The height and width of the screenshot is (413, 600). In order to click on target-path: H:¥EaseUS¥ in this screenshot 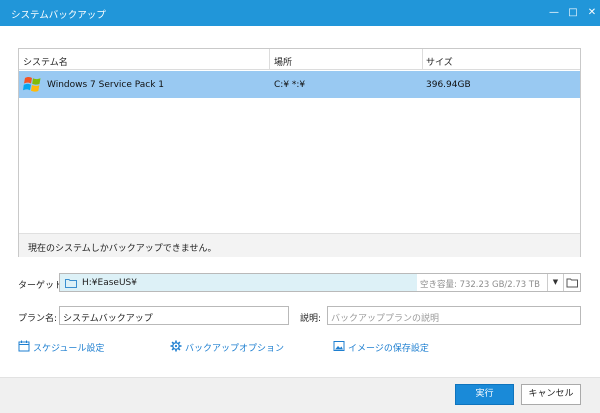, I will do `click(109, 283)`.